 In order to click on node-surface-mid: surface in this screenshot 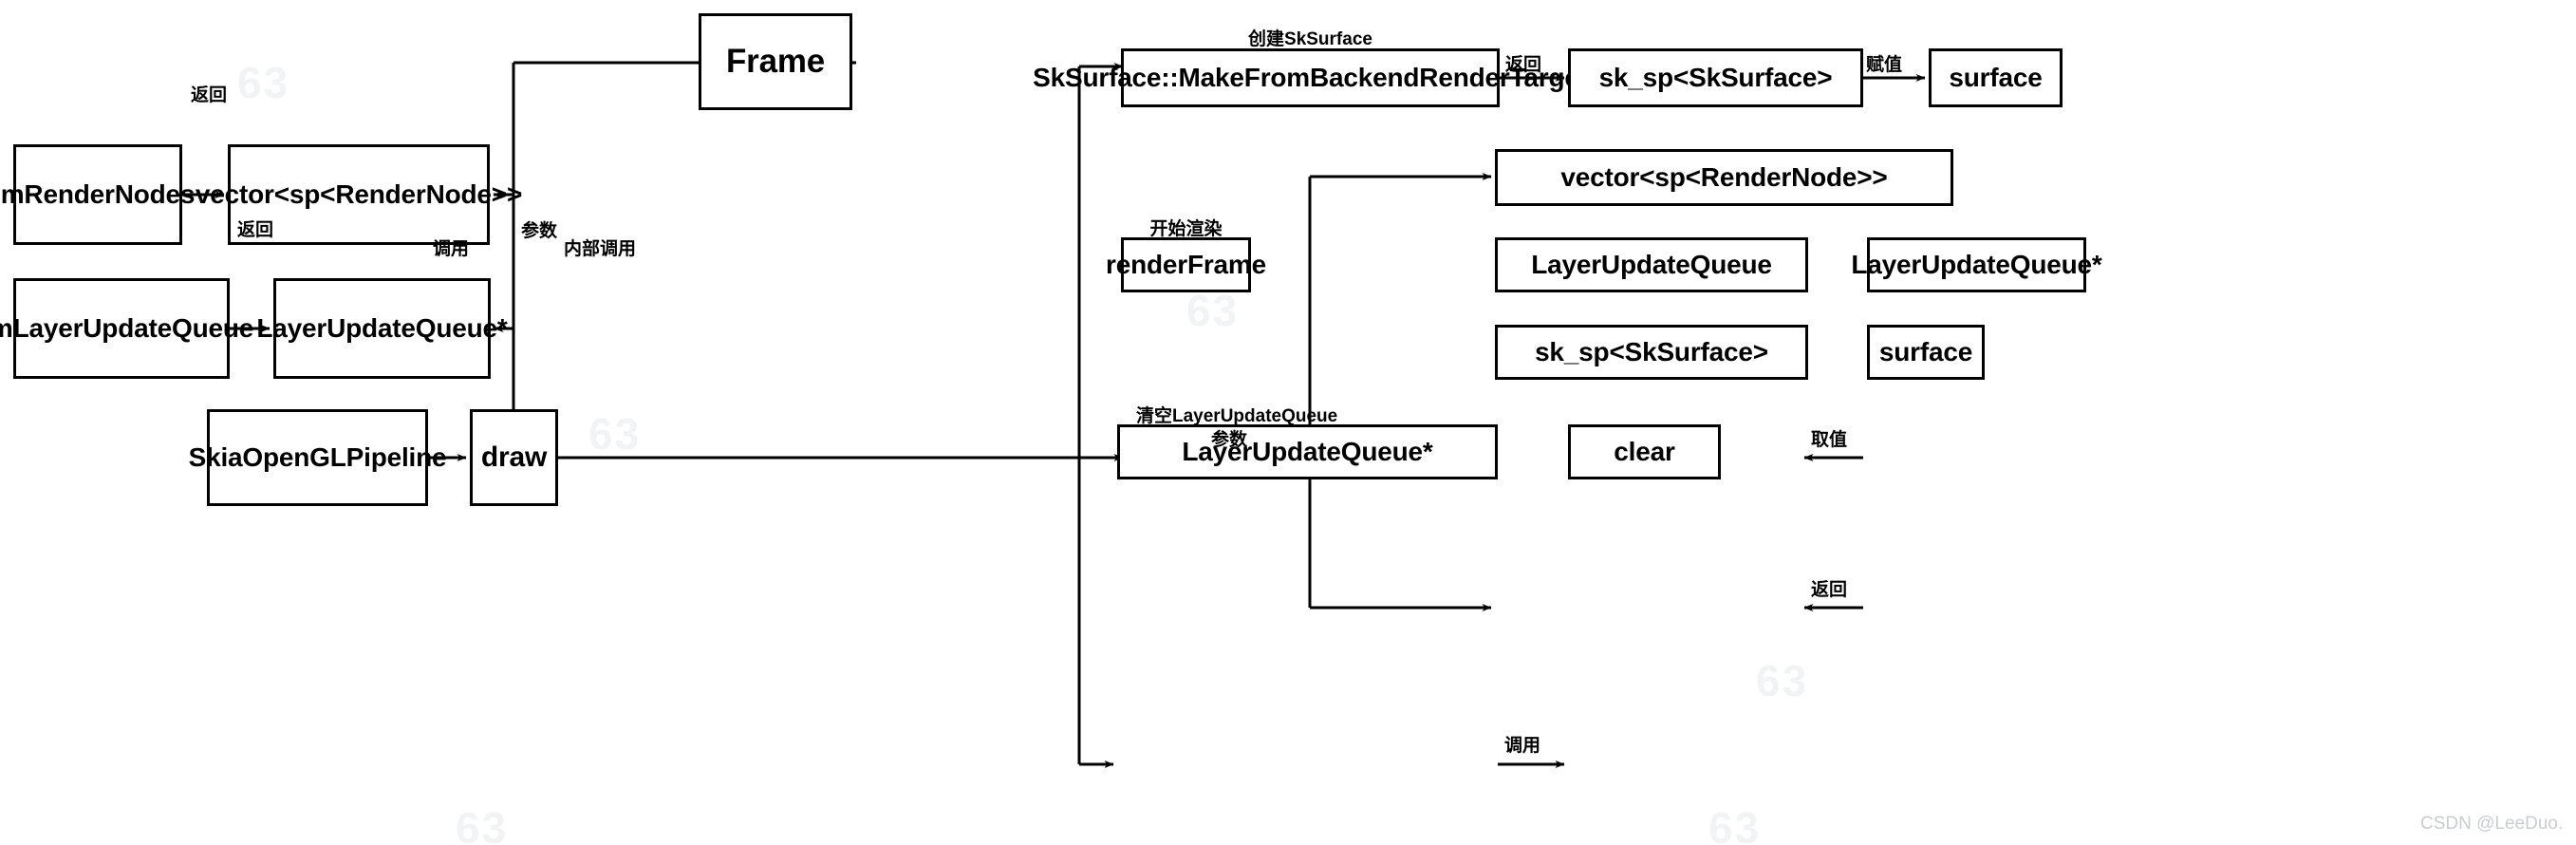, I will do `click(1926, 353)`.